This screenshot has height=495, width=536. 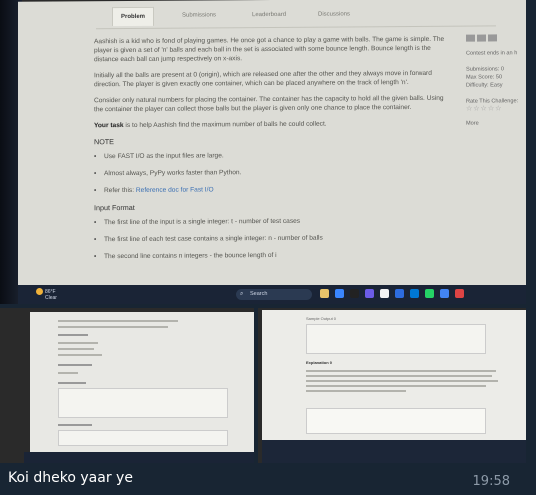 What do you see at coordinates (175, 190) in the screenshot?
I see `fast-io-link: Reference doc for Fast I/O` at bounding box center [175, 190].